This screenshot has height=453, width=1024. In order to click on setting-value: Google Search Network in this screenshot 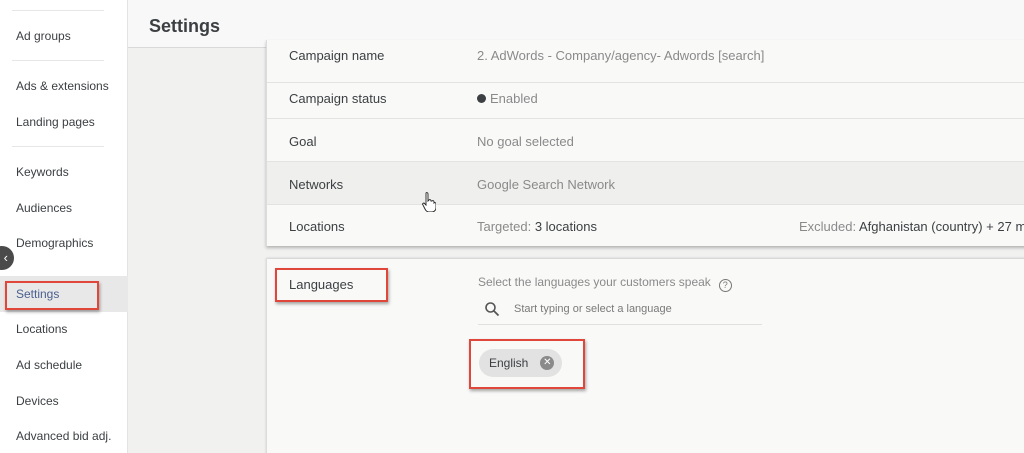, I will do `click(546, 184)`.